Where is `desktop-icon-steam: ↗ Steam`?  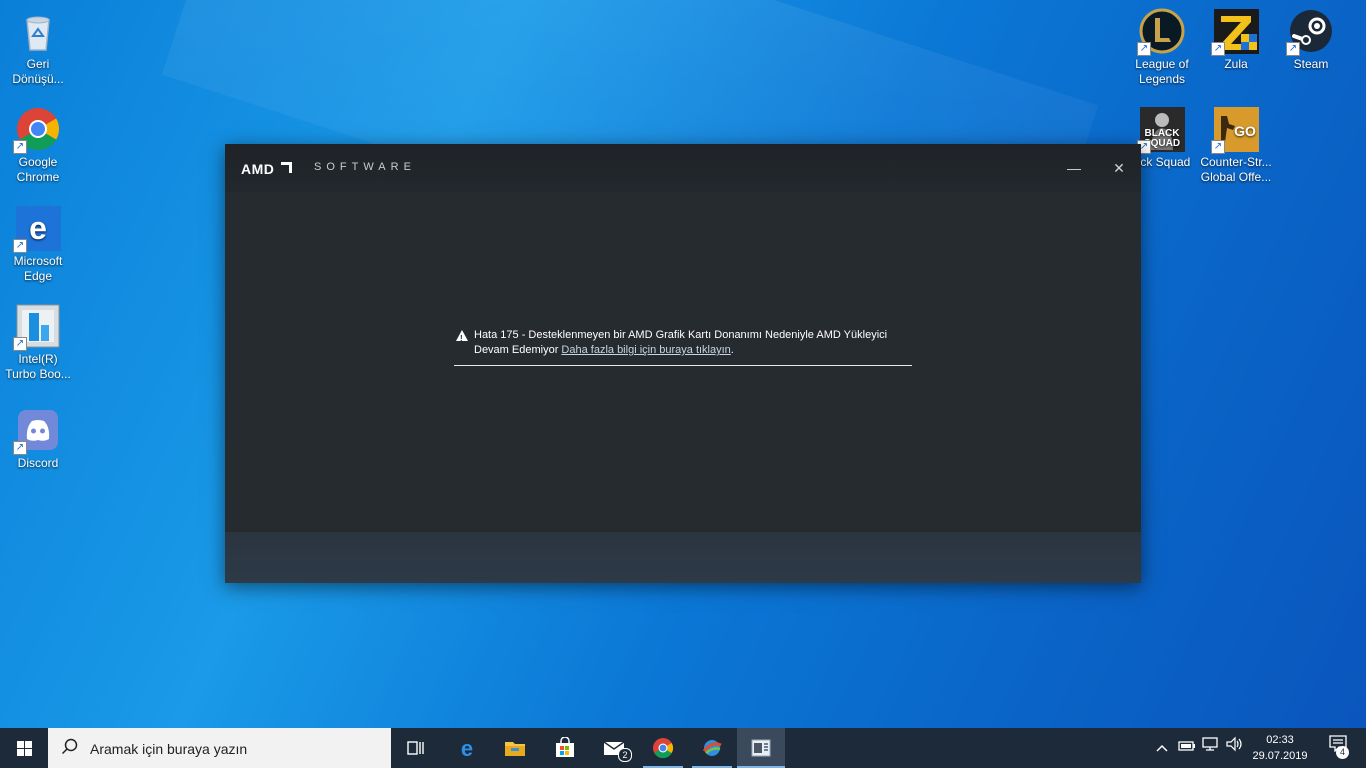
desktop-icon-steam: ↗ Steam is located at coordinates (1311, 40).